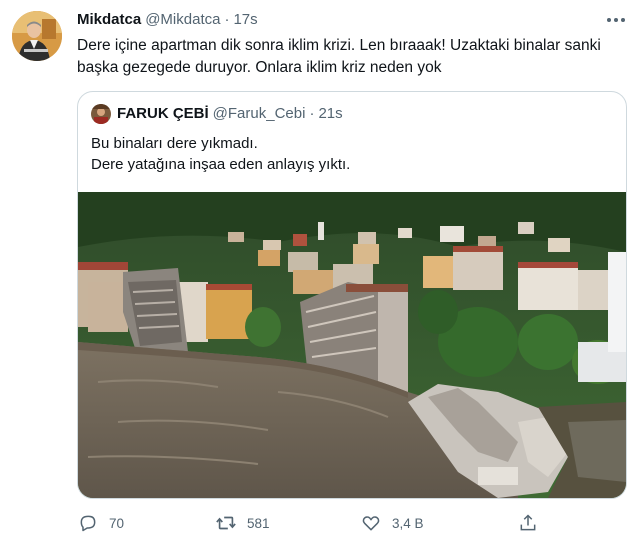 The width and height of the screenshot is (640, 543). I want to click on reply-count: 70, so click(117, 523).